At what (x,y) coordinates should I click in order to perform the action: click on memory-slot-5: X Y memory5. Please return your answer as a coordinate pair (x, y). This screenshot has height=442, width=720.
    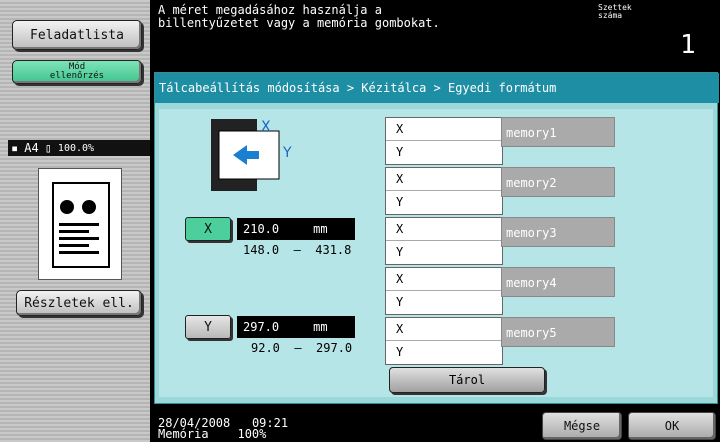
    Looking at the image, I should click on (500, 341).